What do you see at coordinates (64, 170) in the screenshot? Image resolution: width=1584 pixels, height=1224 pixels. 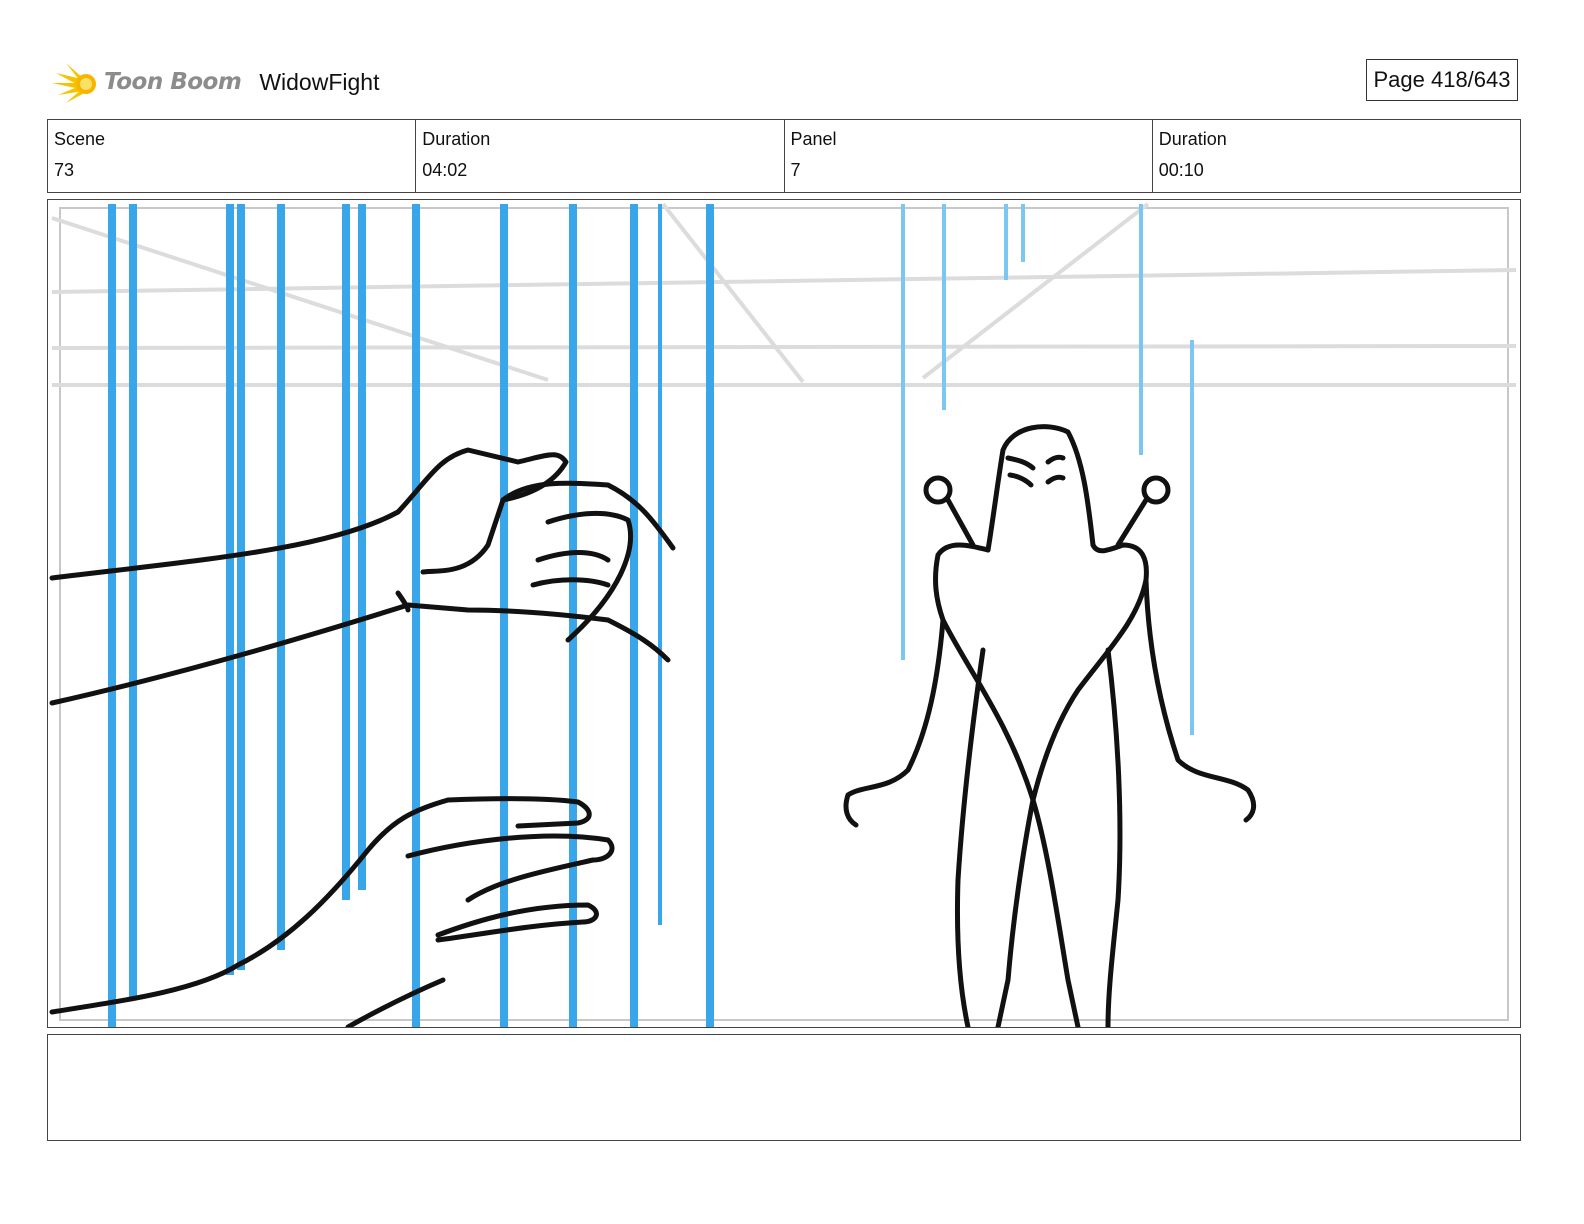 I see `scene-value: 73` at bounding box center [64, 170].